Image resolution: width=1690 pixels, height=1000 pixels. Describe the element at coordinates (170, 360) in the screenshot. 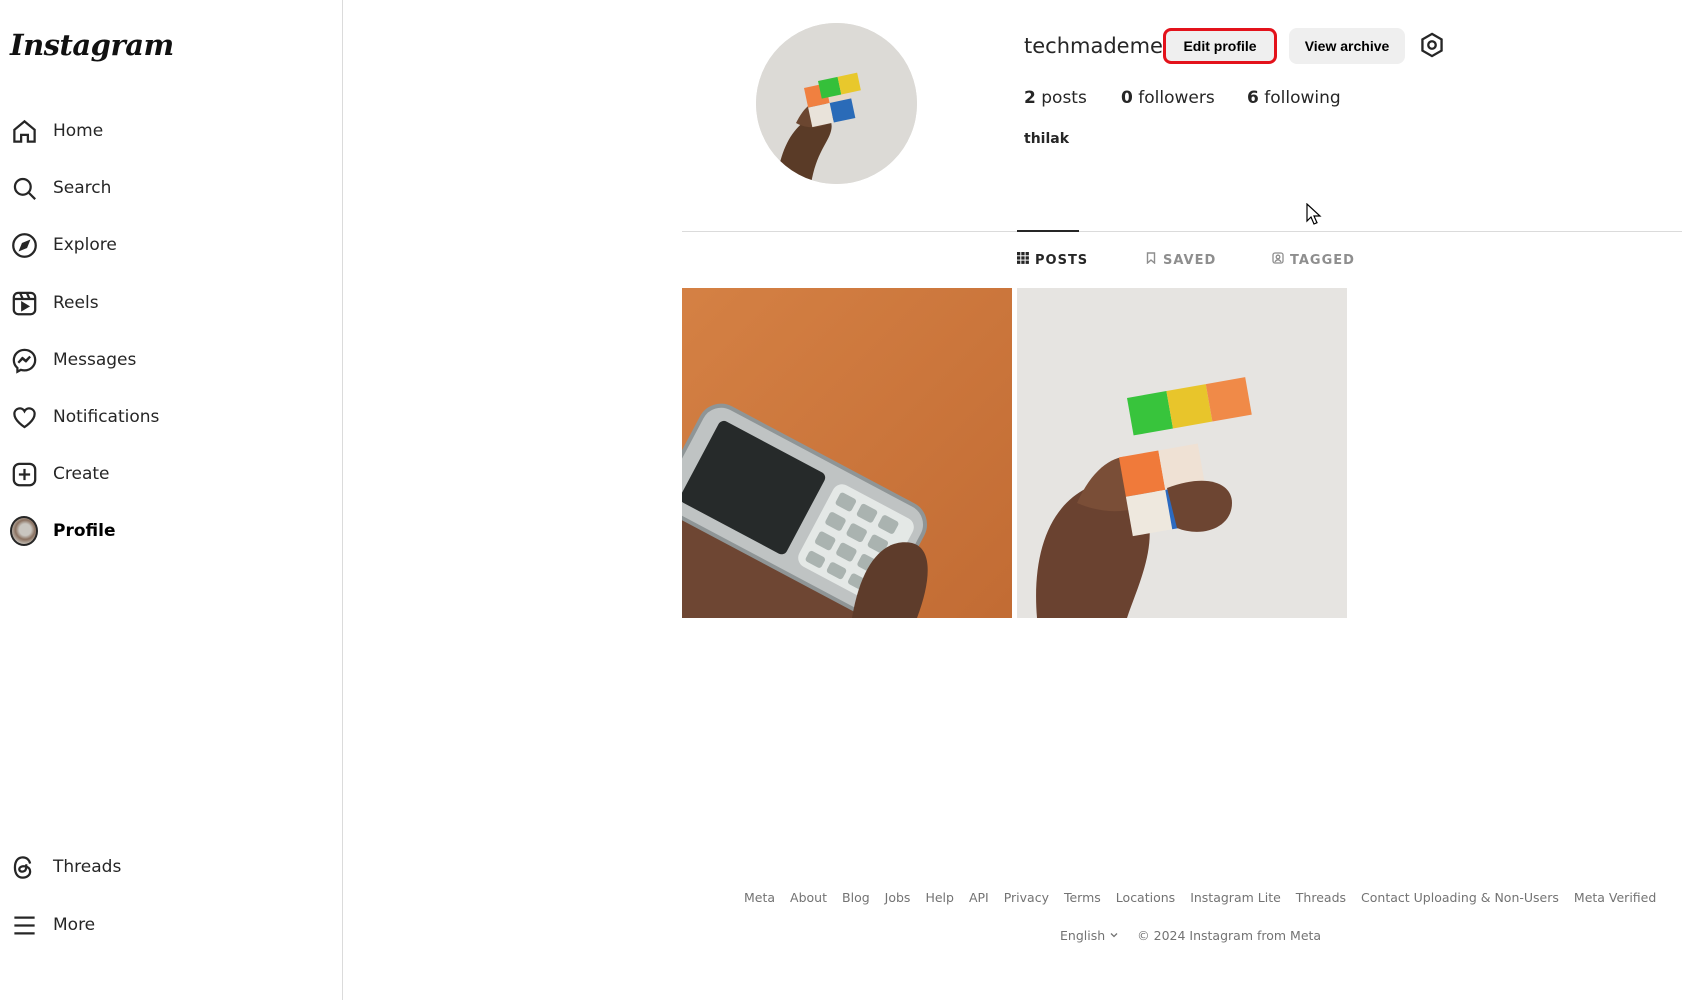

I see `sidebar-item-messages: Messages` at that location.